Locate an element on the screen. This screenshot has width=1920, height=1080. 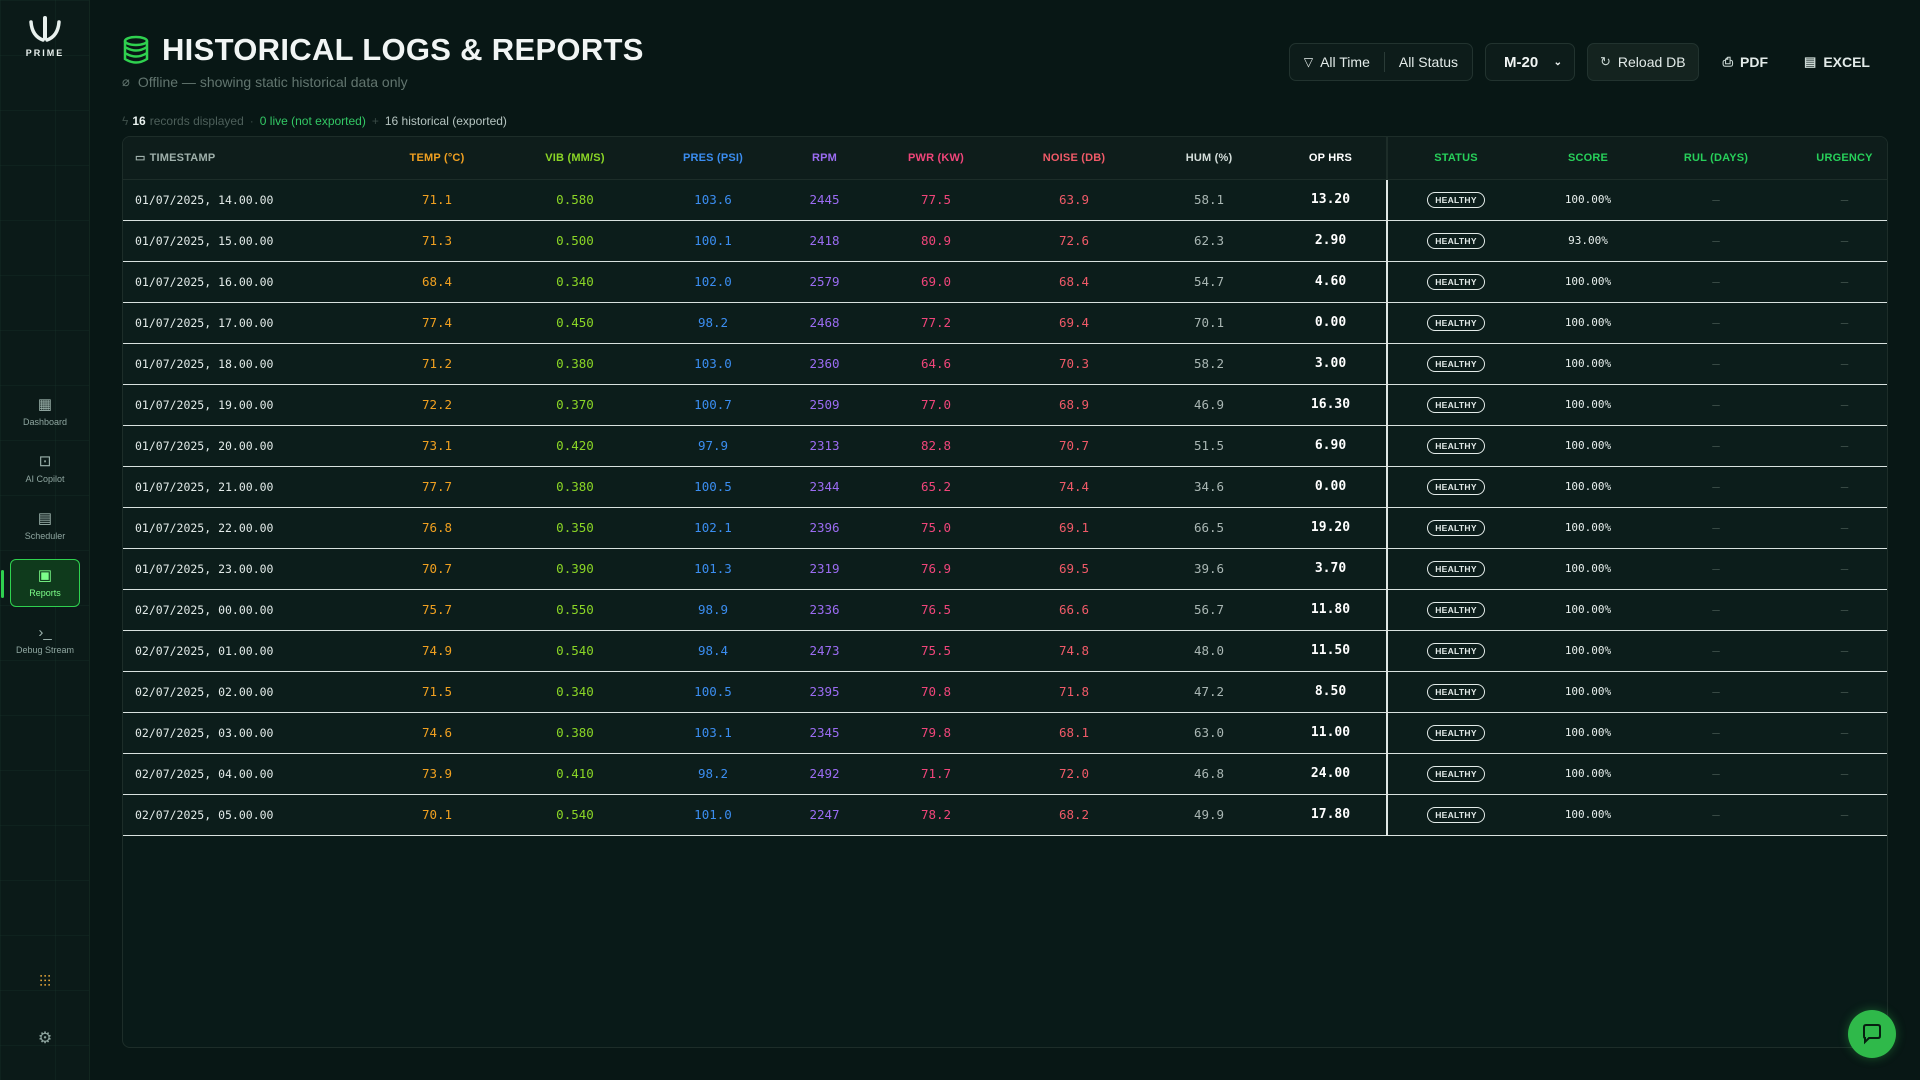
col-pres: PRES (PSI) is located at coordinates (713, 158).